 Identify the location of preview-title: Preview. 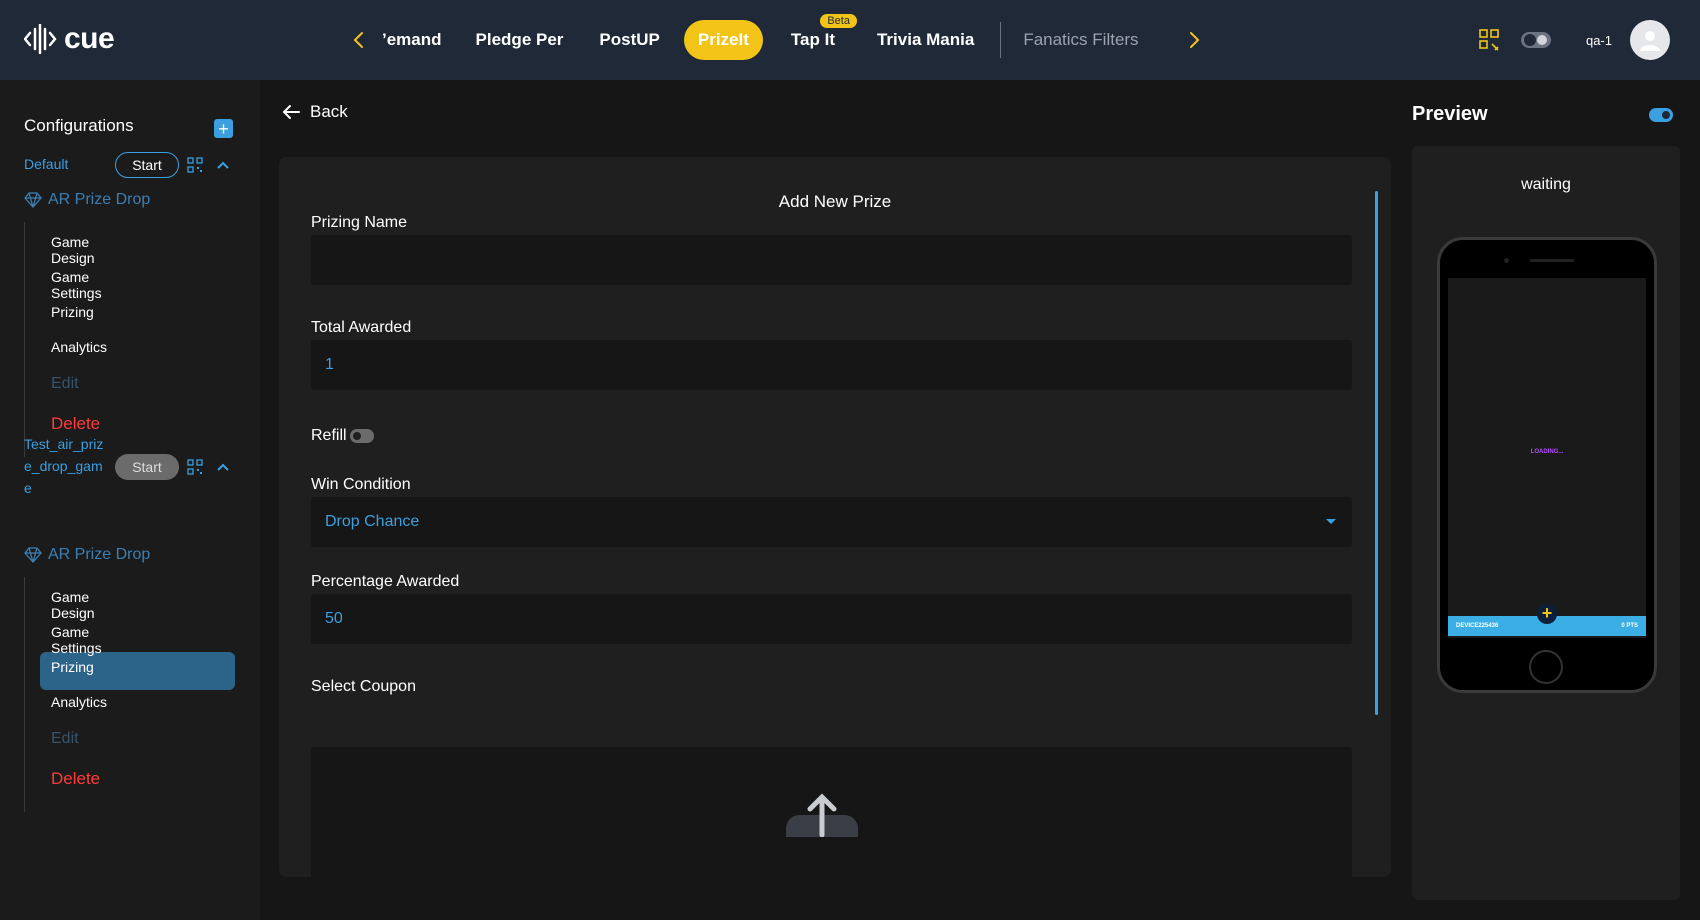
(1450, 114).